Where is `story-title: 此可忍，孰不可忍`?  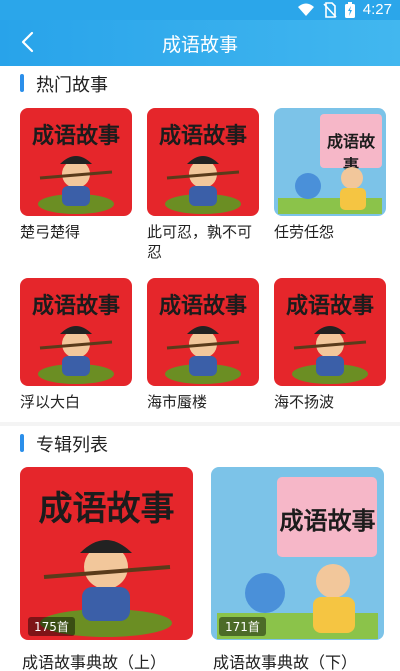
story-title: 此可忍，孰不可忍 is located at coordinates (200, 242).